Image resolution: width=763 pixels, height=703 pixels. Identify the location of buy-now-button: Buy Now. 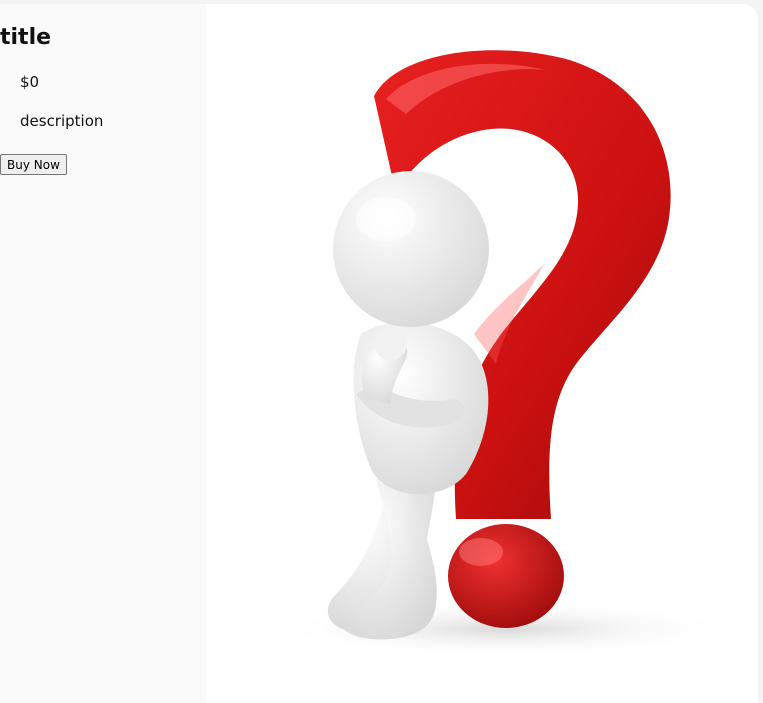
(33, 164).